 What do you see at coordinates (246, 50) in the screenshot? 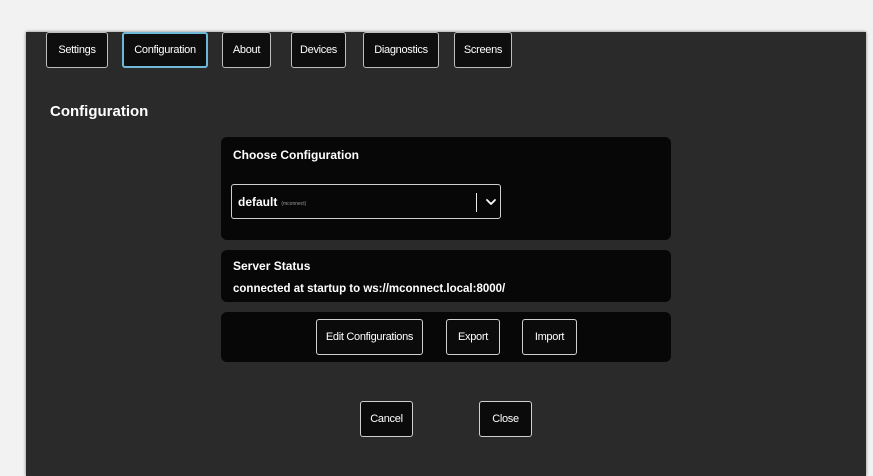
I see `tab-about: About` at bounding box center [246, 50].